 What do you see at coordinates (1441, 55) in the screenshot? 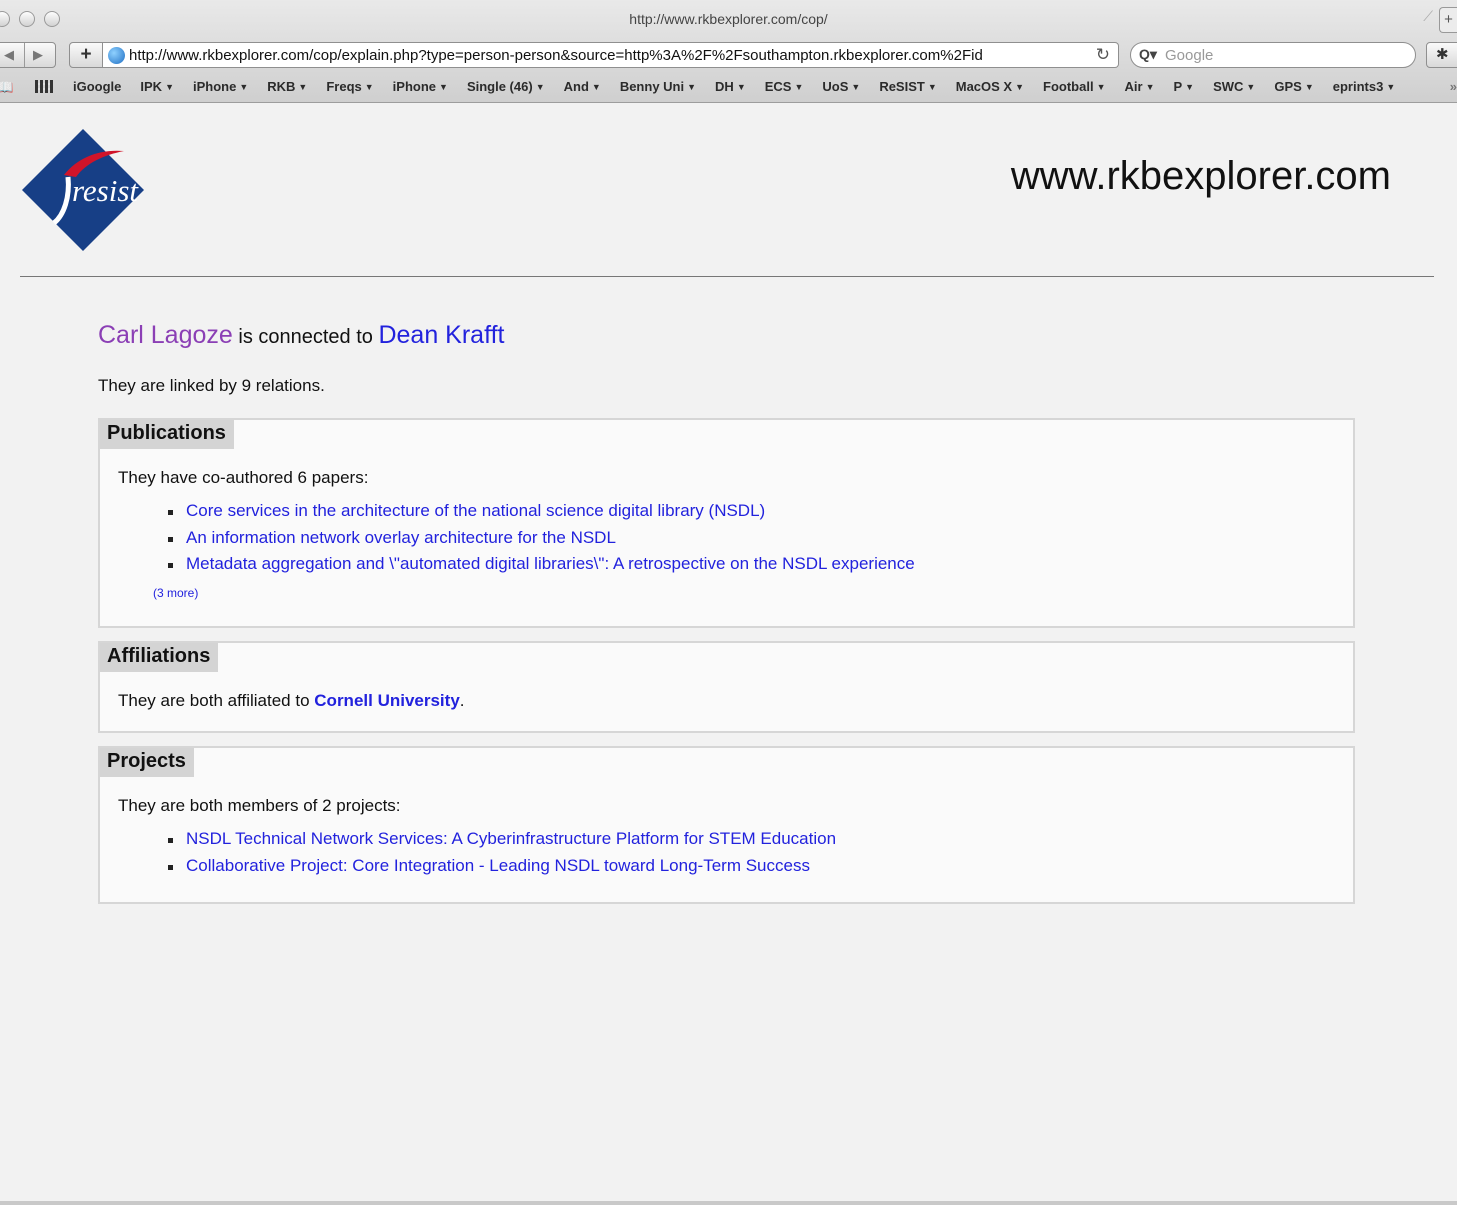
I see `bug-report-button: ✱` at bounding box center [1441, 55].